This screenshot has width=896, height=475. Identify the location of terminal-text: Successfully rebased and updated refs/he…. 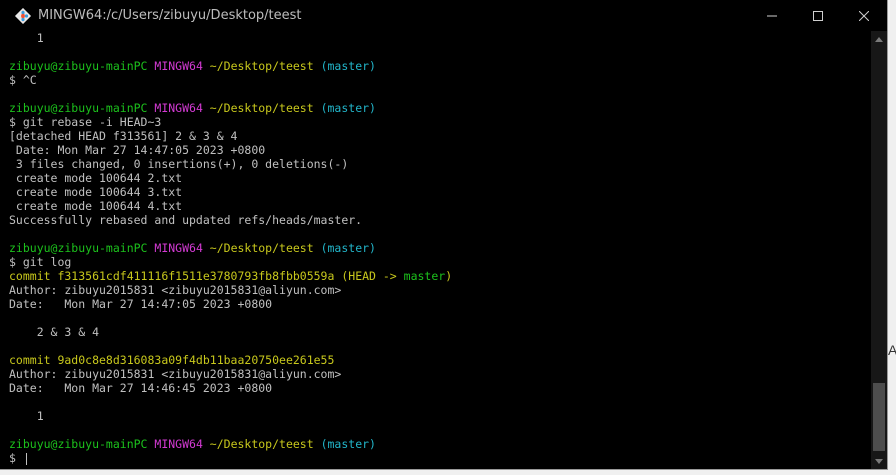
(186, 220).